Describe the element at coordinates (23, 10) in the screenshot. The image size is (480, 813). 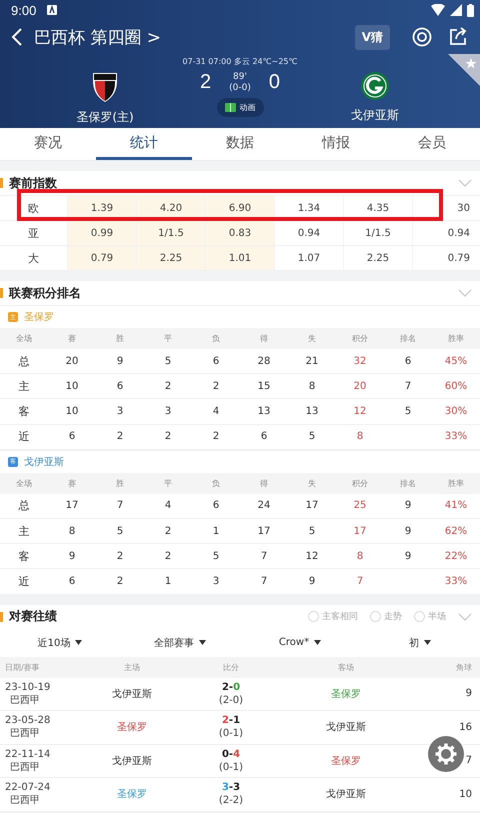
I see `status-time: 9:00` at that location.